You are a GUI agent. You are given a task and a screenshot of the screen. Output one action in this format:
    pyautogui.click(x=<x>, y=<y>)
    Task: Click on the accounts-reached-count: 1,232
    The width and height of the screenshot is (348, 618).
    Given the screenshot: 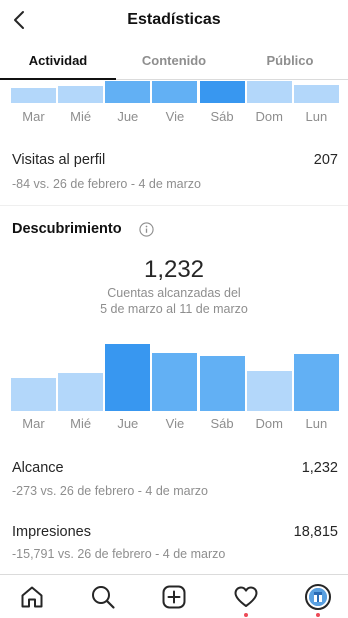 What is the action you would take?
    pyautogui.click(x=174, y=269)
    